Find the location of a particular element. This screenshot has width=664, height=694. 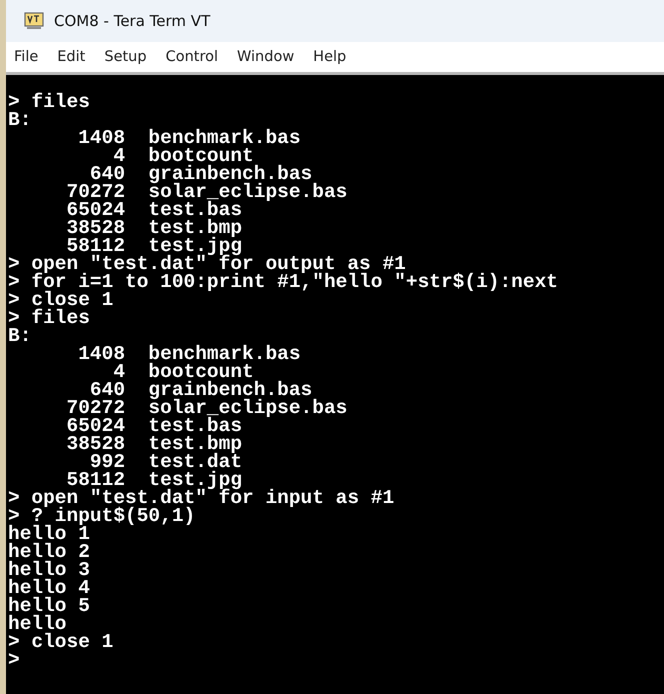

menu-item: Help is located at coordinates (329, 57).